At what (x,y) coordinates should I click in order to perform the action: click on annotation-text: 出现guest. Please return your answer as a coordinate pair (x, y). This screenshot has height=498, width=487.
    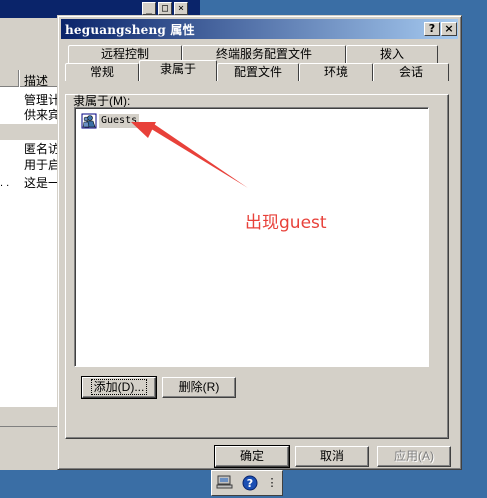
    Looking at the image, I should click on (286, 223).